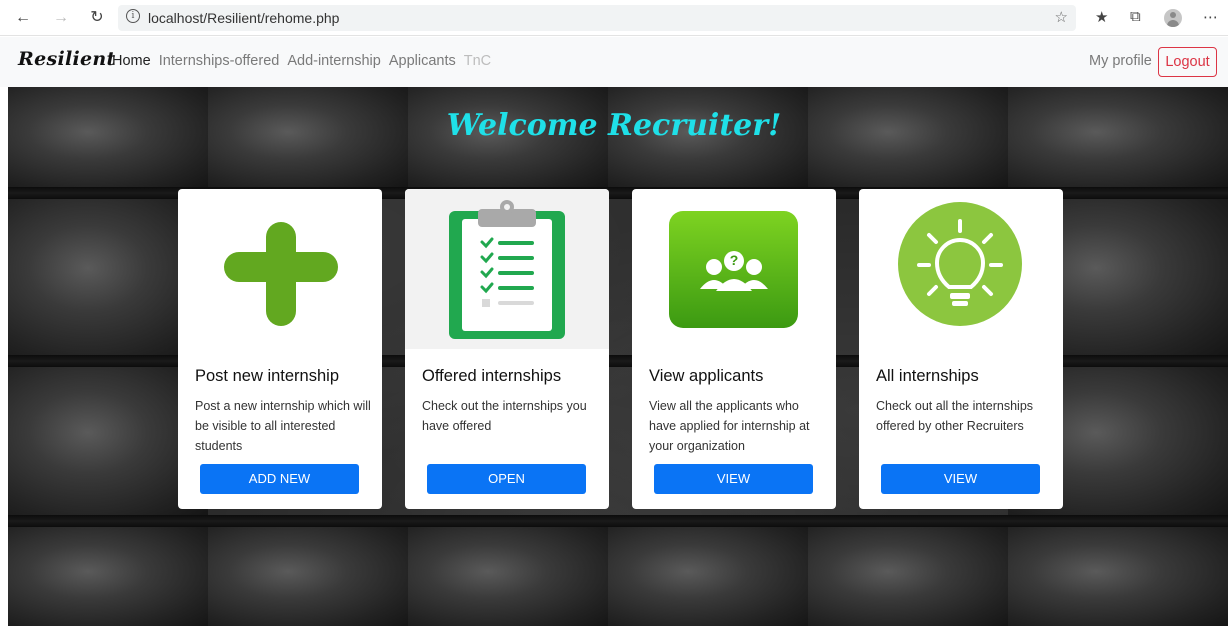 The width and height of the screenshot is (1228, 626). I want to click on nav-link-internships-offered: Internships-offered, so click(219, 61).